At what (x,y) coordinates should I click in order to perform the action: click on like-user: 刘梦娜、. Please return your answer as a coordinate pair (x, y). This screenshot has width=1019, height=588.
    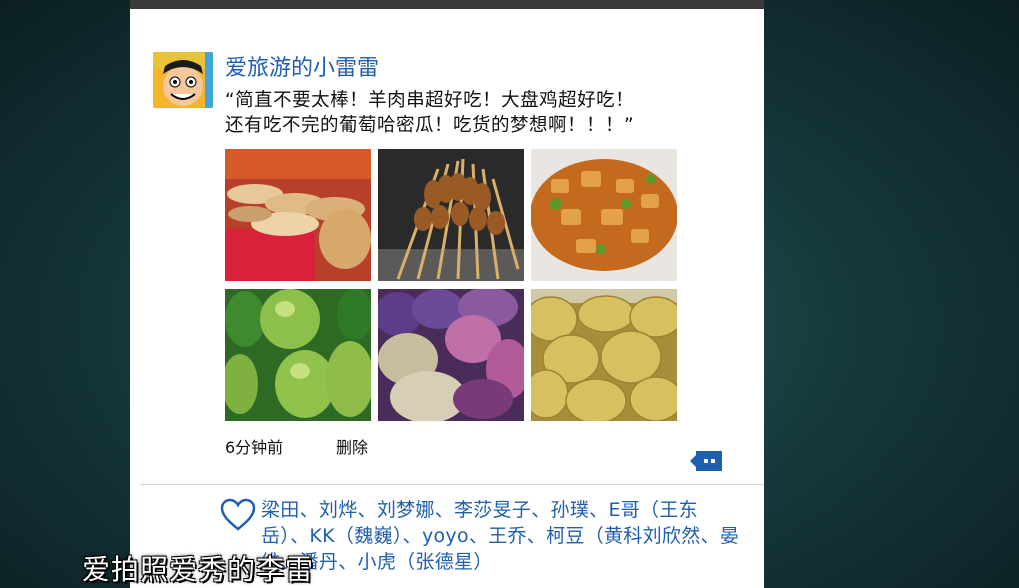
    Looking at the image, I should click on (415, 510).